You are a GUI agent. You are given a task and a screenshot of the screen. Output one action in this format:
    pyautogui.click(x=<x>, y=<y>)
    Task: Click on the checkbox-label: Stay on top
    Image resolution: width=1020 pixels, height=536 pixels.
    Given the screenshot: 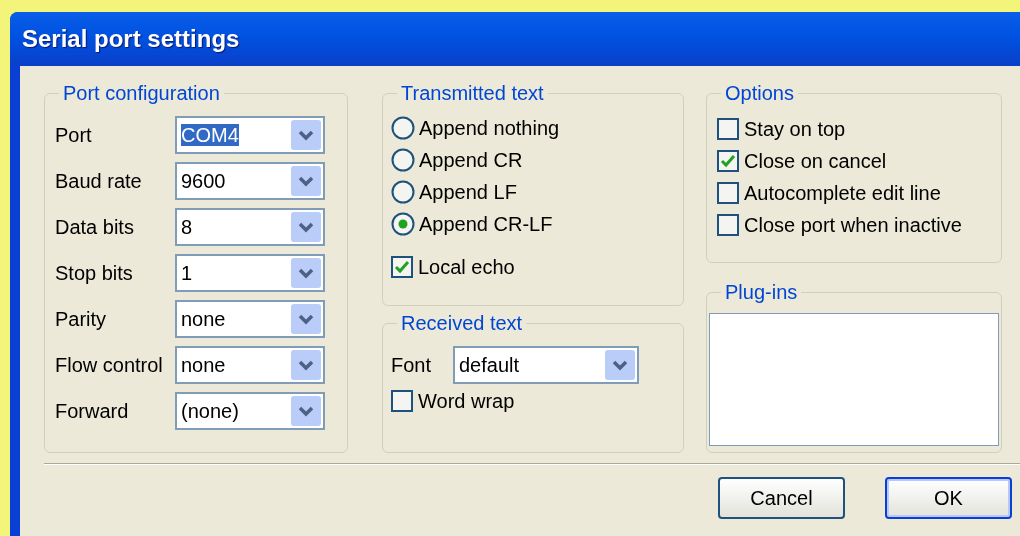 What is the action you would take?
    pyautogui.click(x=795, y=129)
    